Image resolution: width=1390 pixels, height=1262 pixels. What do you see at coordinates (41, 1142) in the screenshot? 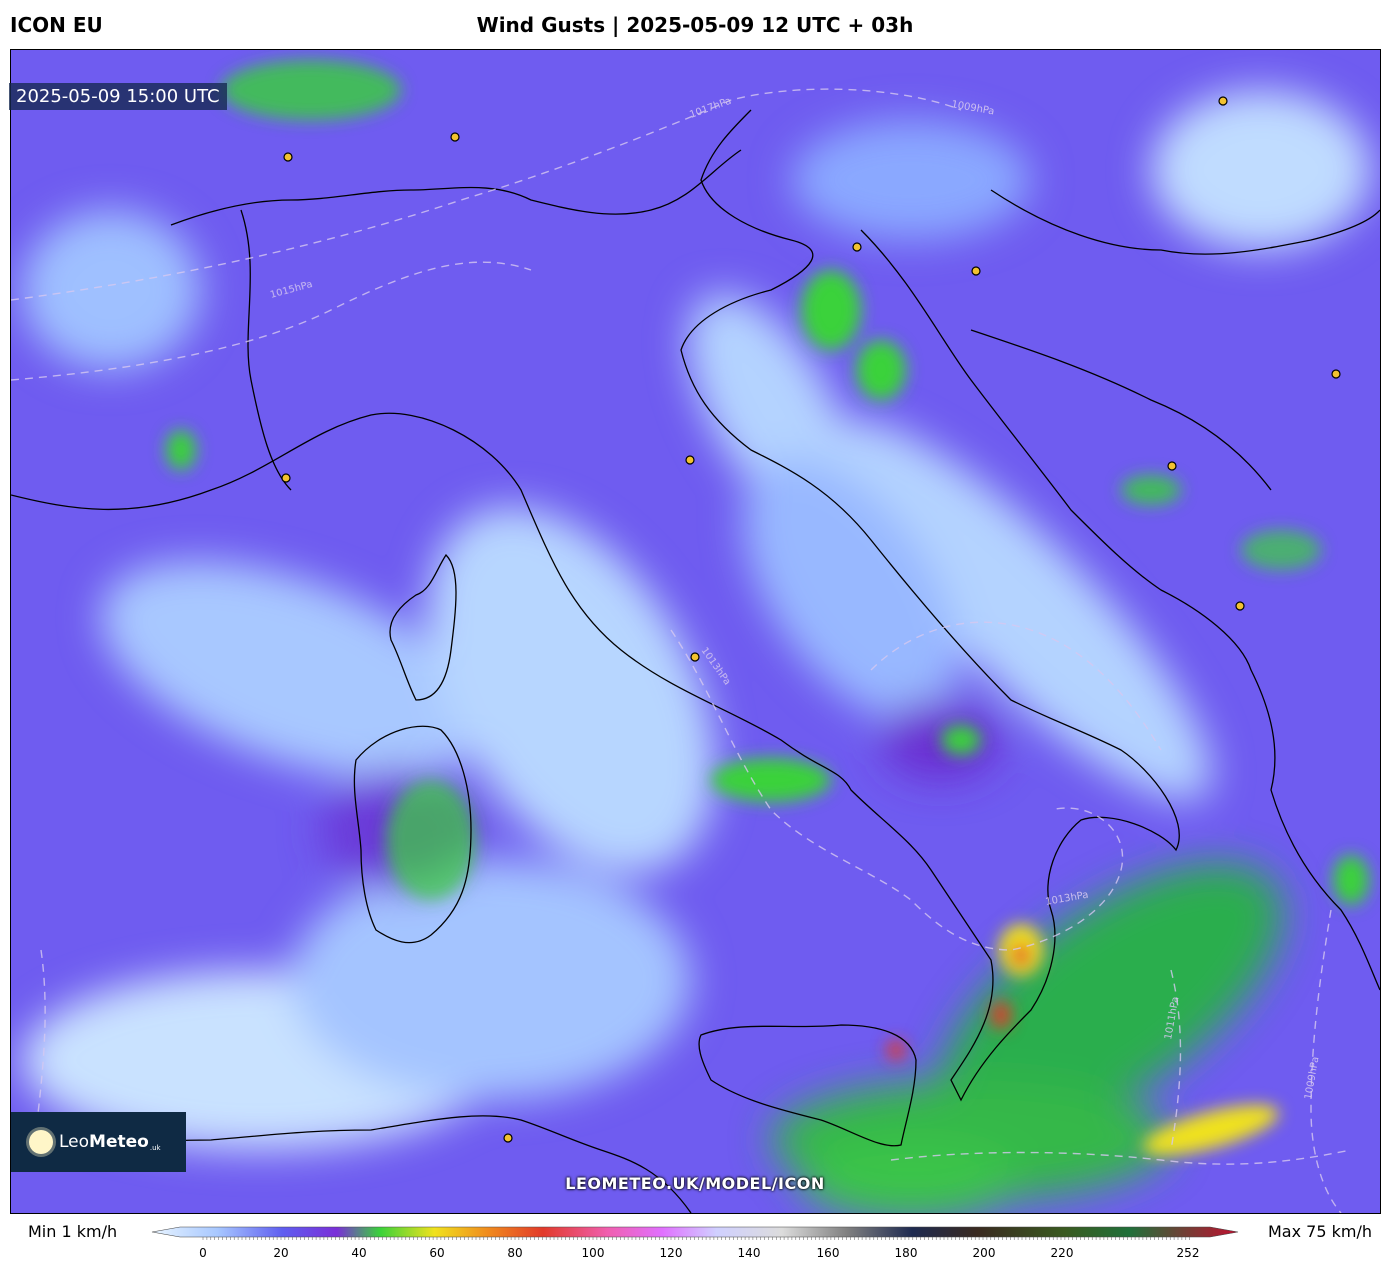
I see `sun-icon` at bounding box center [41, 1142].